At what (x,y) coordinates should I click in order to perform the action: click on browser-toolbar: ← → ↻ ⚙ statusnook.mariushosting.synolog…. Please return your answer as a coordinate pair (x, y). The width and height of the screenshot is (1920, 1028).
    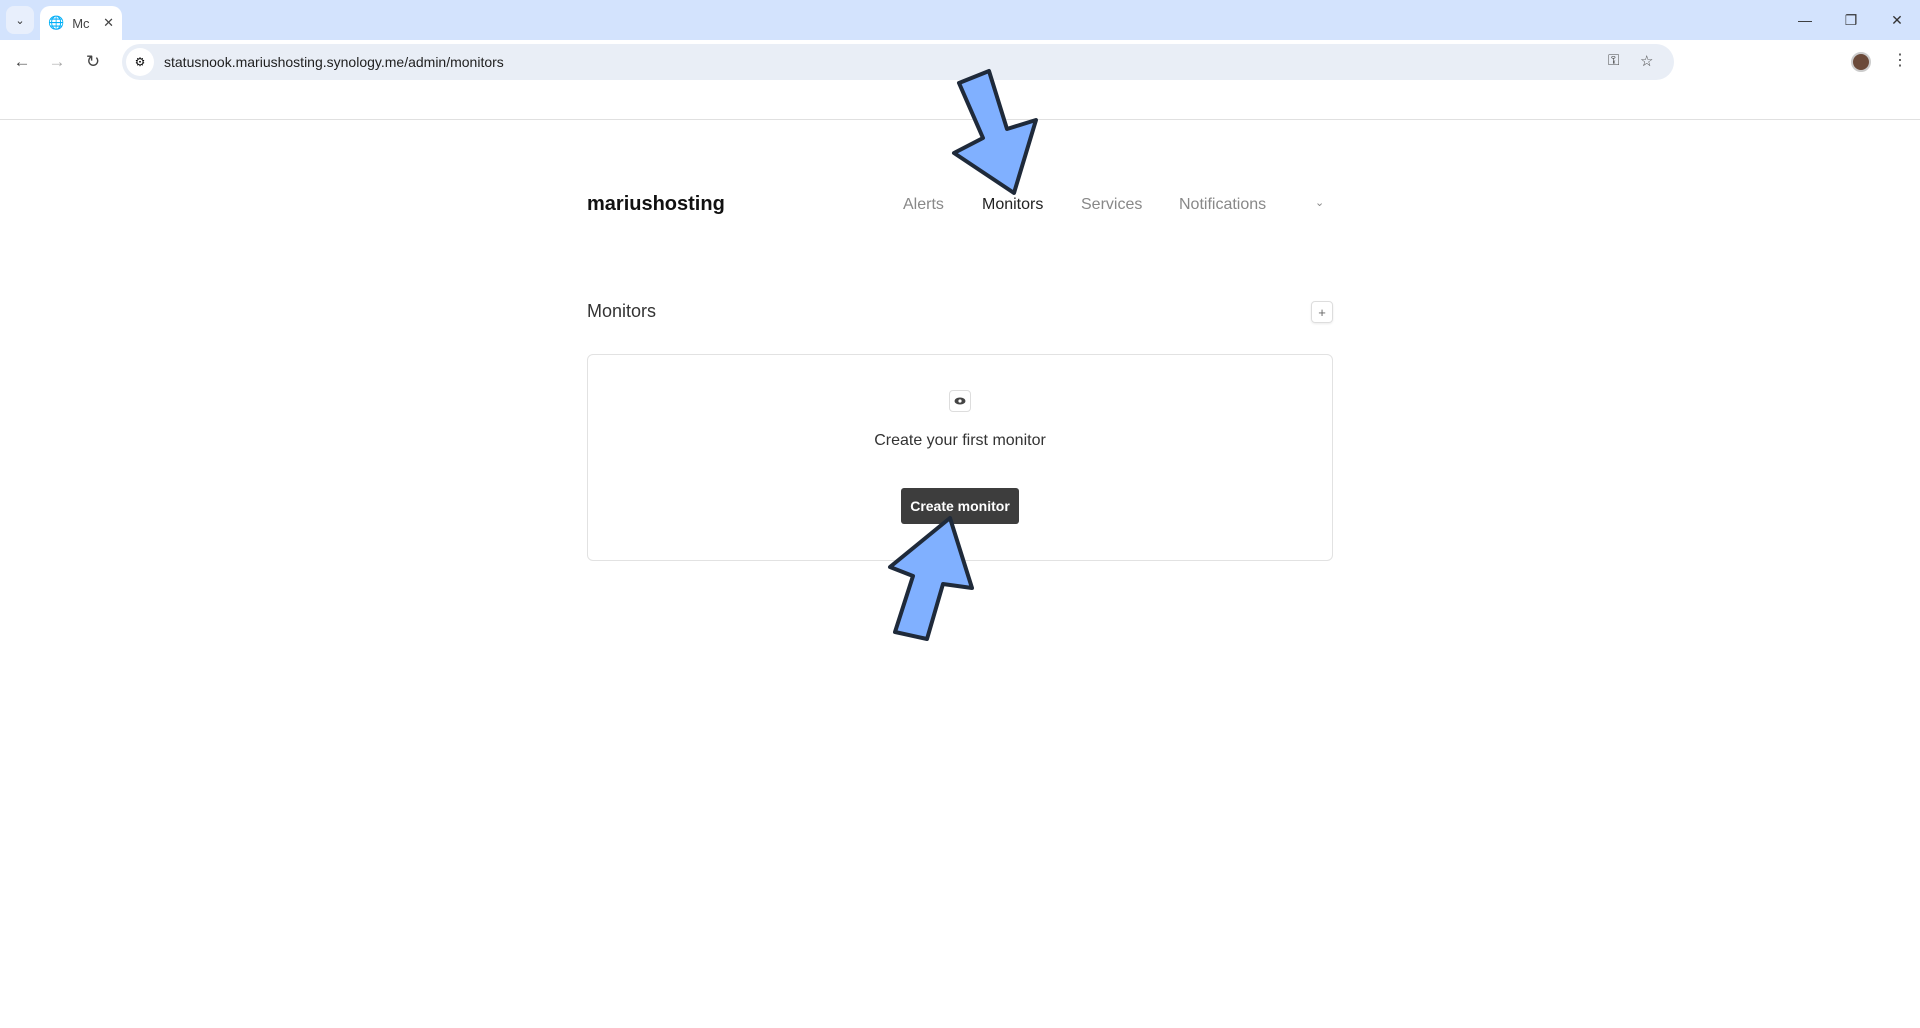
    Looking at the image, I should click on (960, 80).